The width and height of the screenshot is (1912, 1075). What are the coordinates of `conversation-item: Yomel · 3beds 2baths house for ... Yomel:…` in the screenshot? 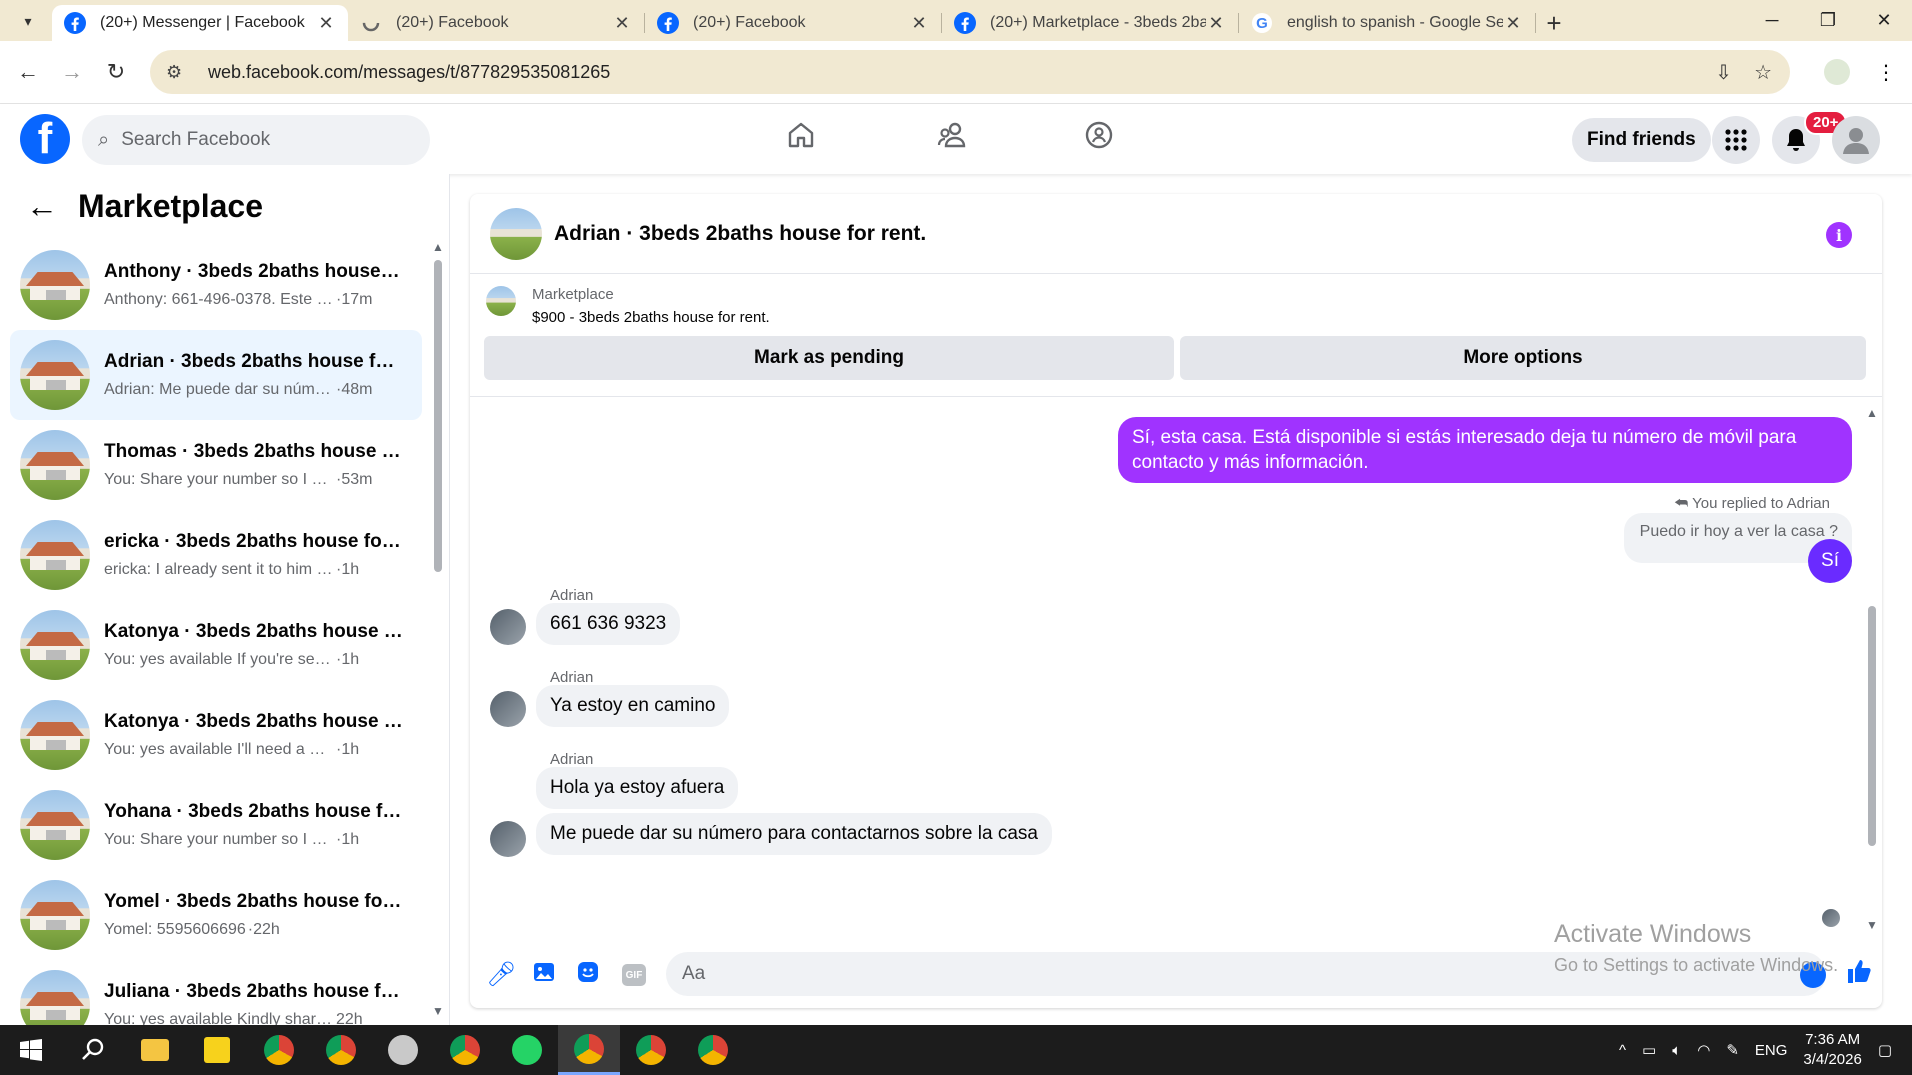 It's located at (216, 915).